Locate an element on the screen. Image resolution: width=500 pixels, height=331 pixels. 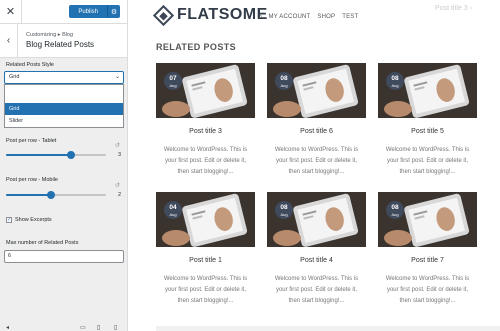
main-nav: ⌕ MY ACCOUNT SHOP TEST is located at coordinates (311, 17).